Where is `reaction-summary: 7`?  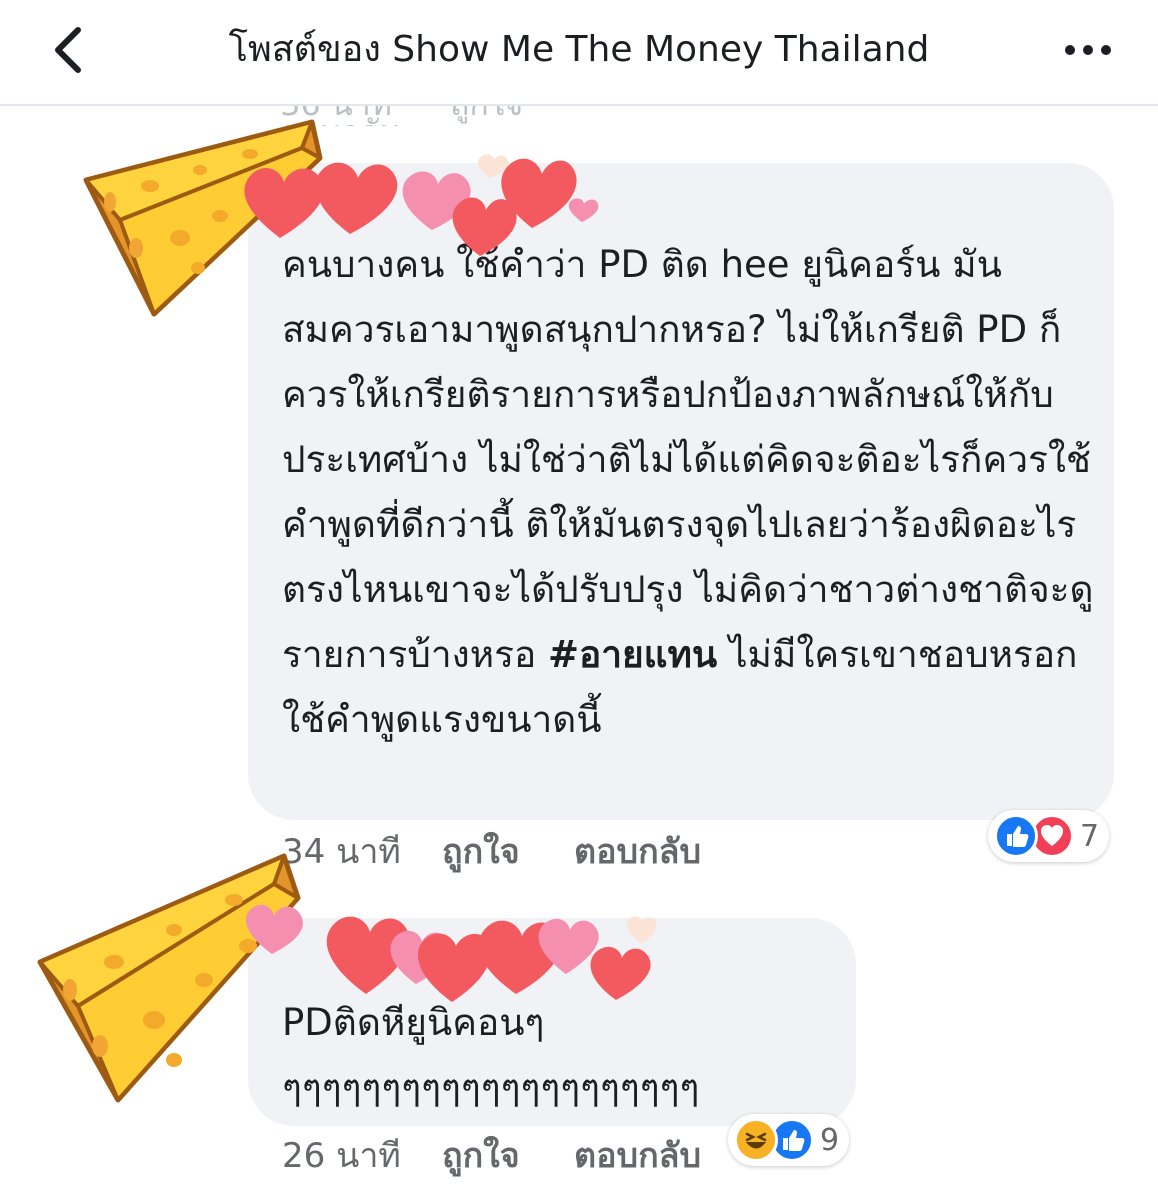 reaction-summary: 7 is located at coordinates (1049, 836).